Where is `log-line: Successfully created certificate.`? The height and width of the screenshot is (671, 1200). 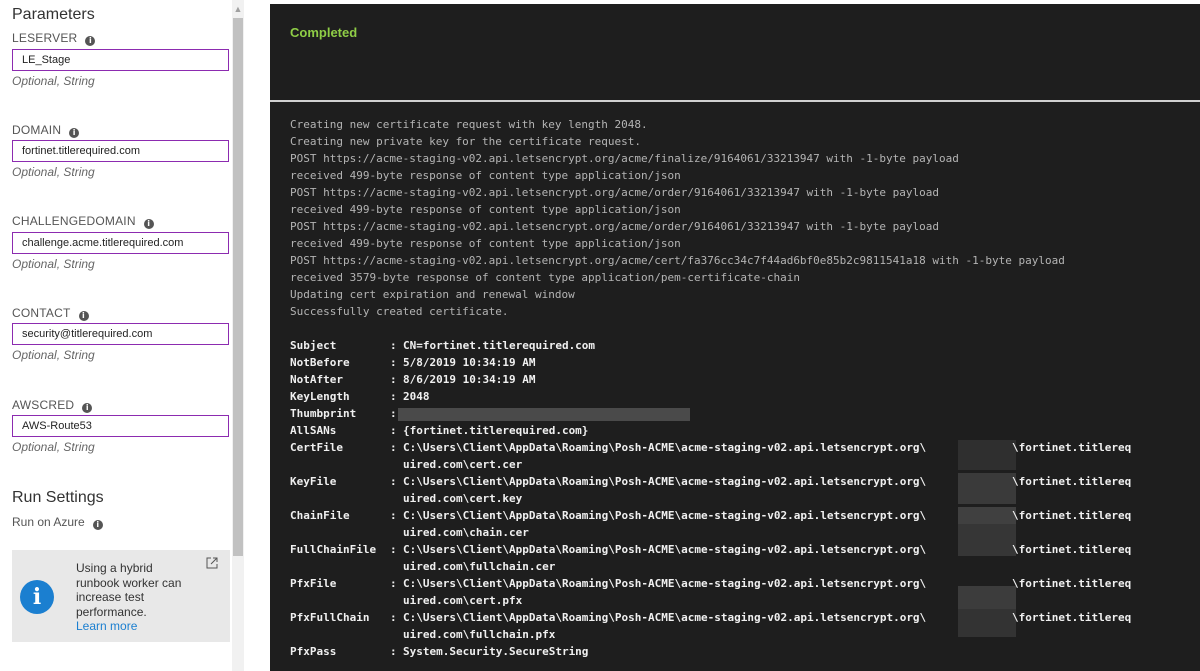
log-line: Successfully created certificate. is located at coordinates (399, 311).